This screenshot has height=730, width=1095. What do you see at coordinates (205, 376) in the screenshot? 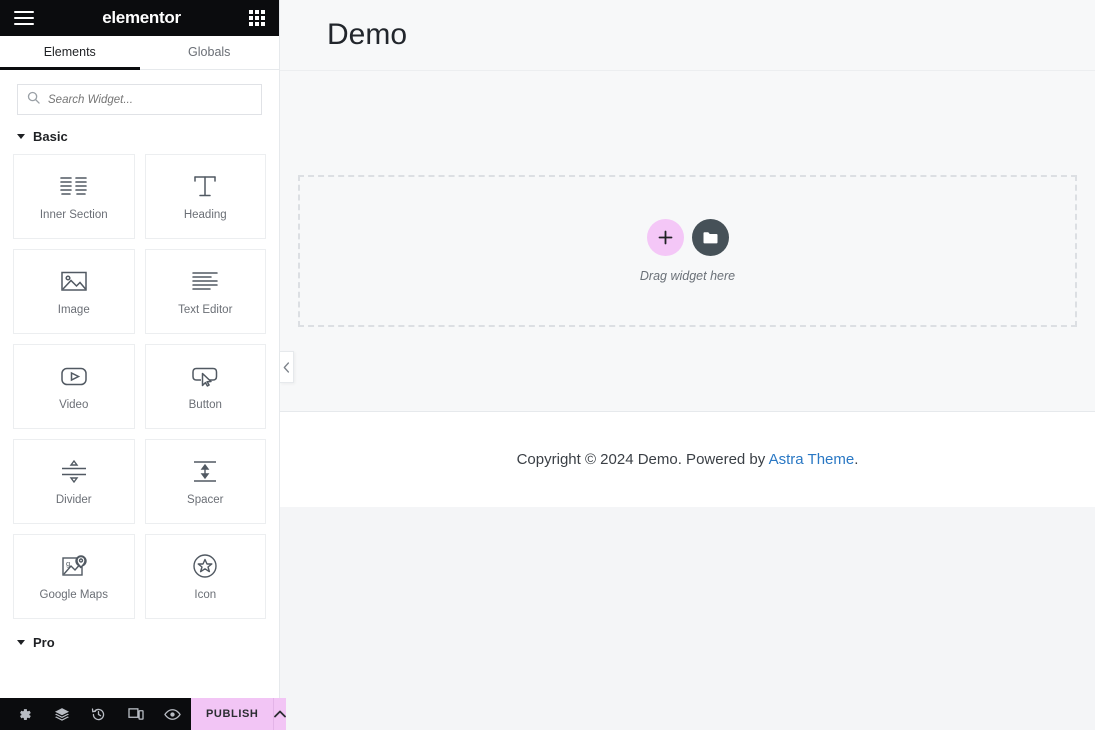
I see `button-cursor-icon` at bounding box center [205, 376].